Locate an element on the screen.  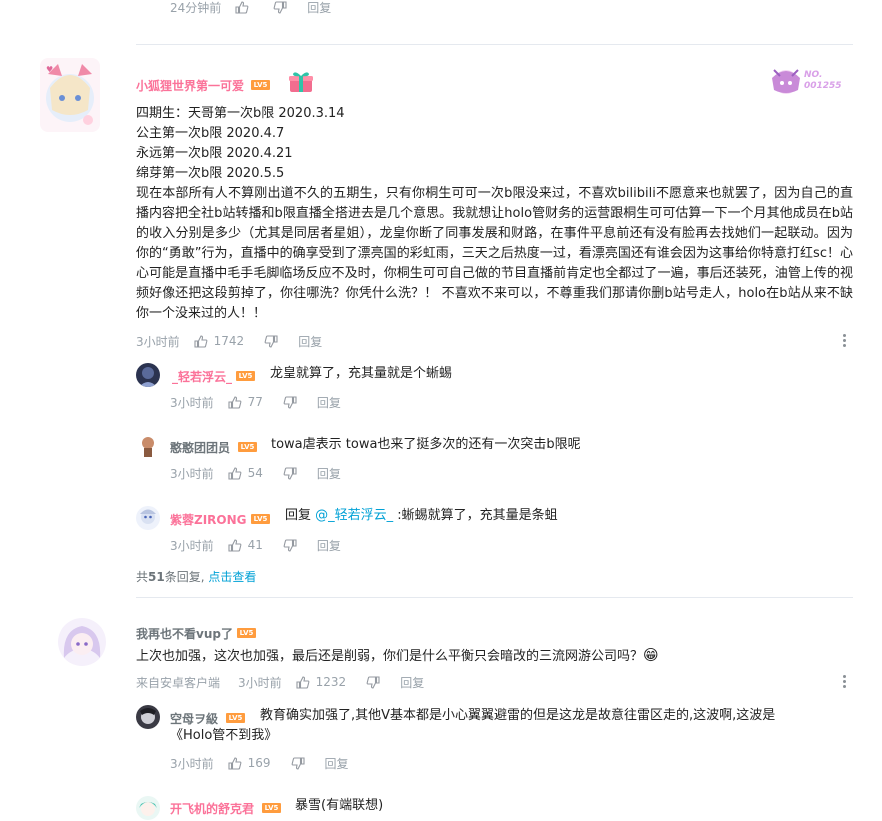
reply-username: _轻若浮云_ is located at coordinates (202, 376).